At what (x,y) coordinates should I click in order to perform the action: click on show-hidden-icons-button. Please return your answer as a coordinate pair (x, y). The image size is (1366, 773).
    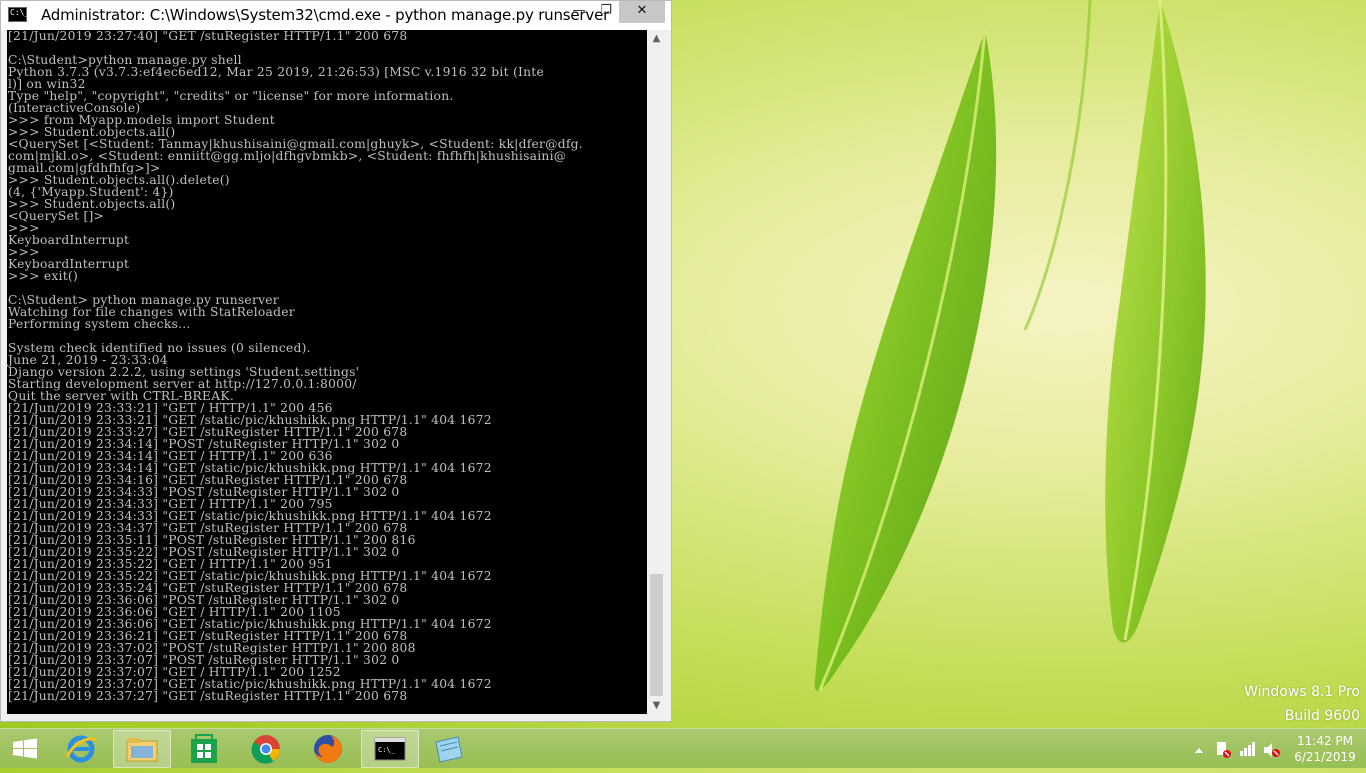
    Looking at the image, I should click on (1199, 749).